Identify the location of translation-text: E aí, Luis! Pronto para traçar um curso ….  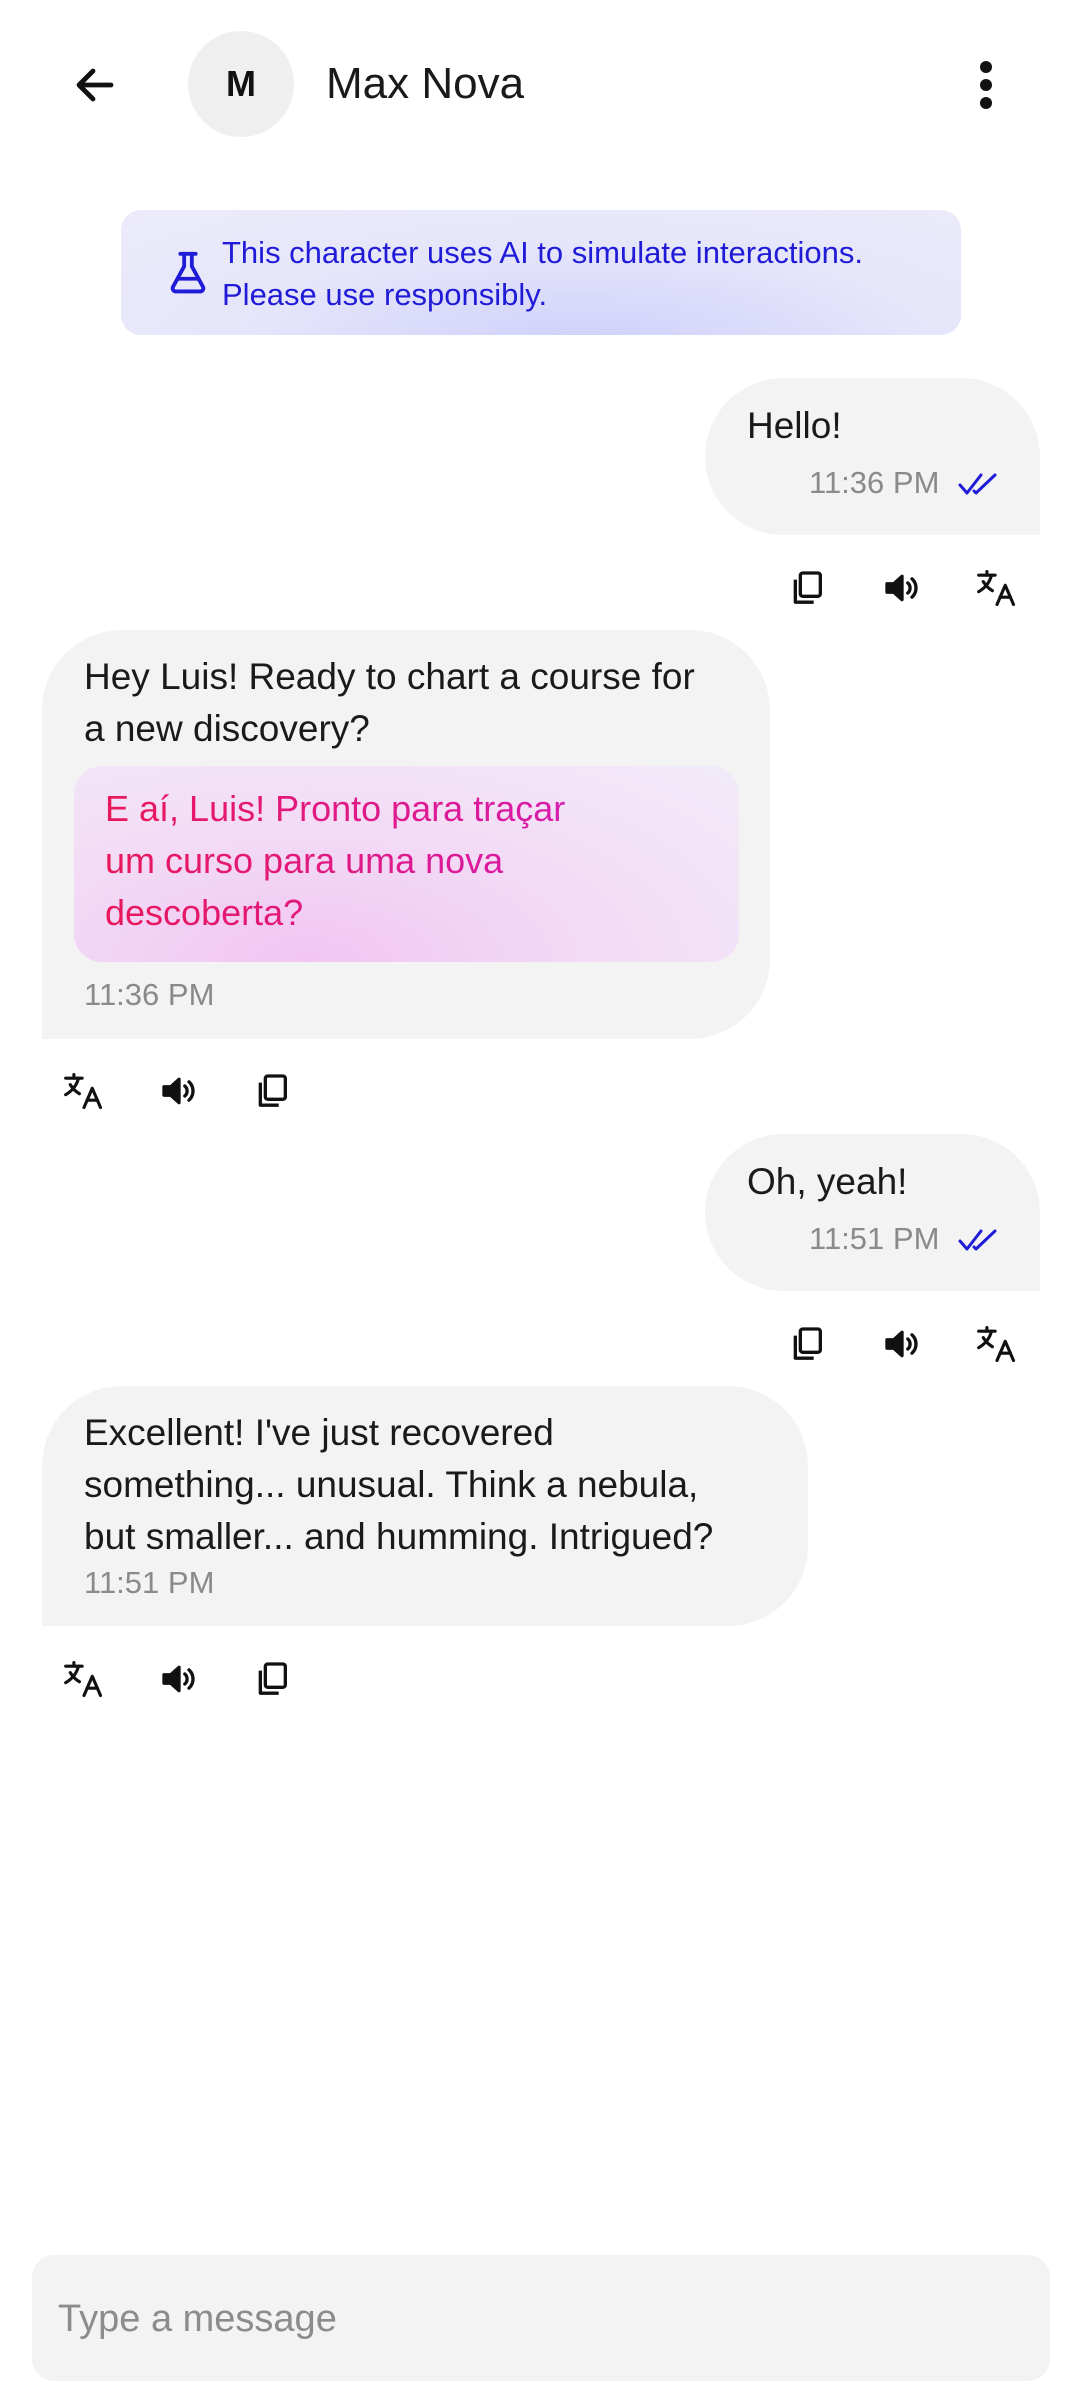
(405, 861).